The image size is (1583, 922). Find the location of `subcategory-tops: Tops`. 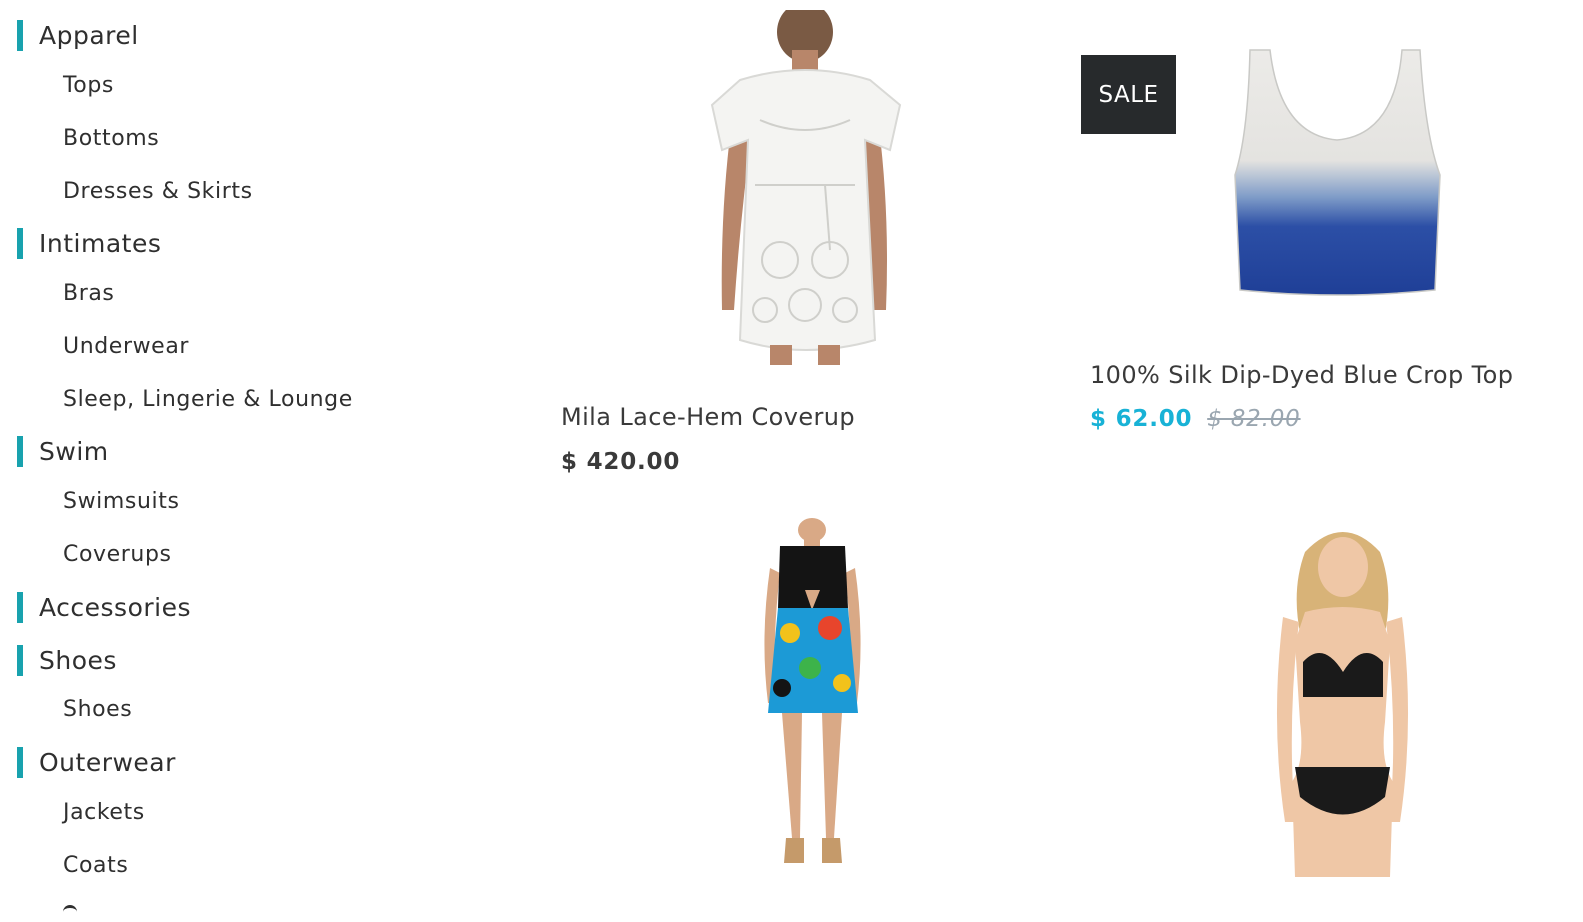

subcategory-tops: Tops is located at coordinates (88, 86).